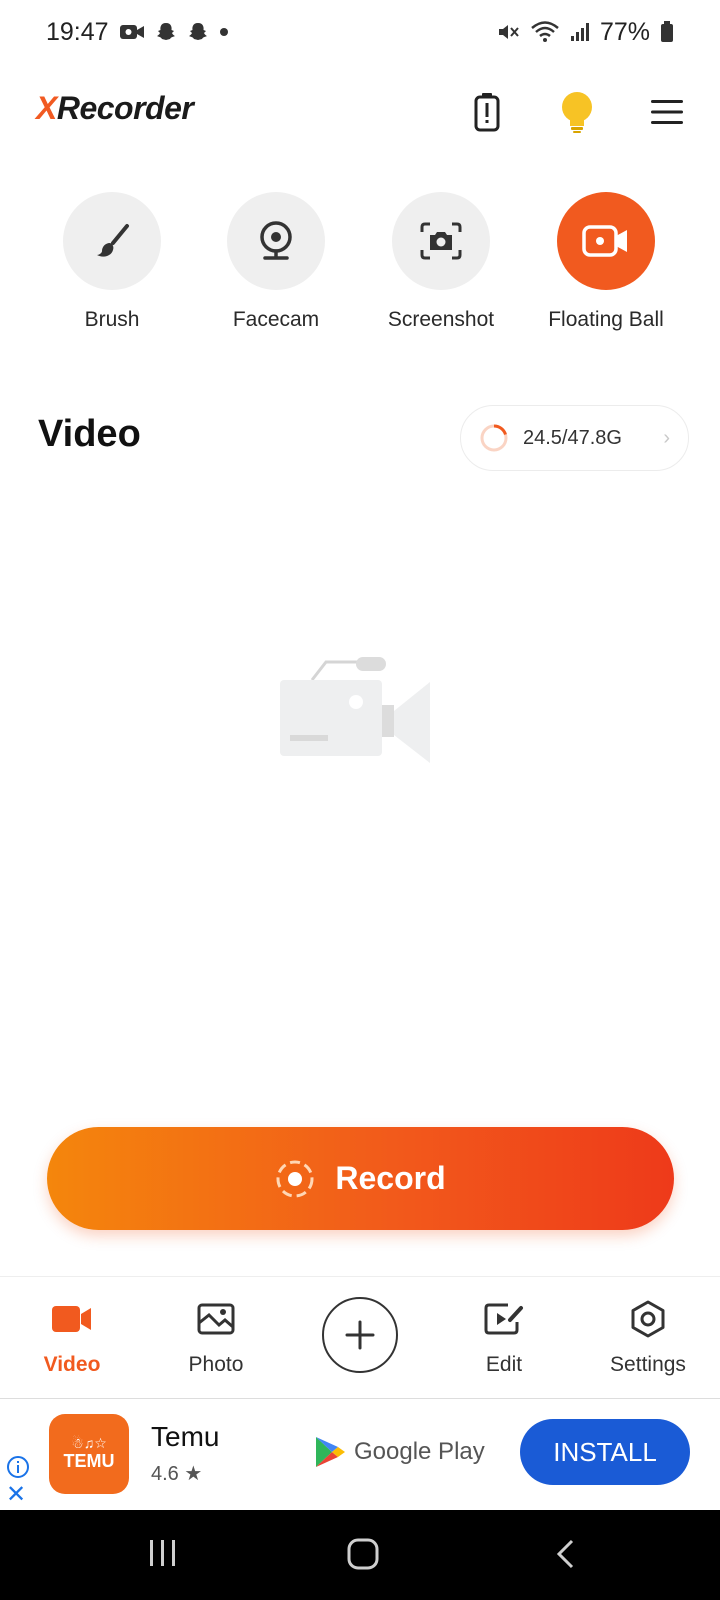 The height and width of the screenshot is (1600, 720). What do you see at coordinates (577, 112) in the screenshot?
I see `lightbulb-icon` at bounding box center [577, 112].